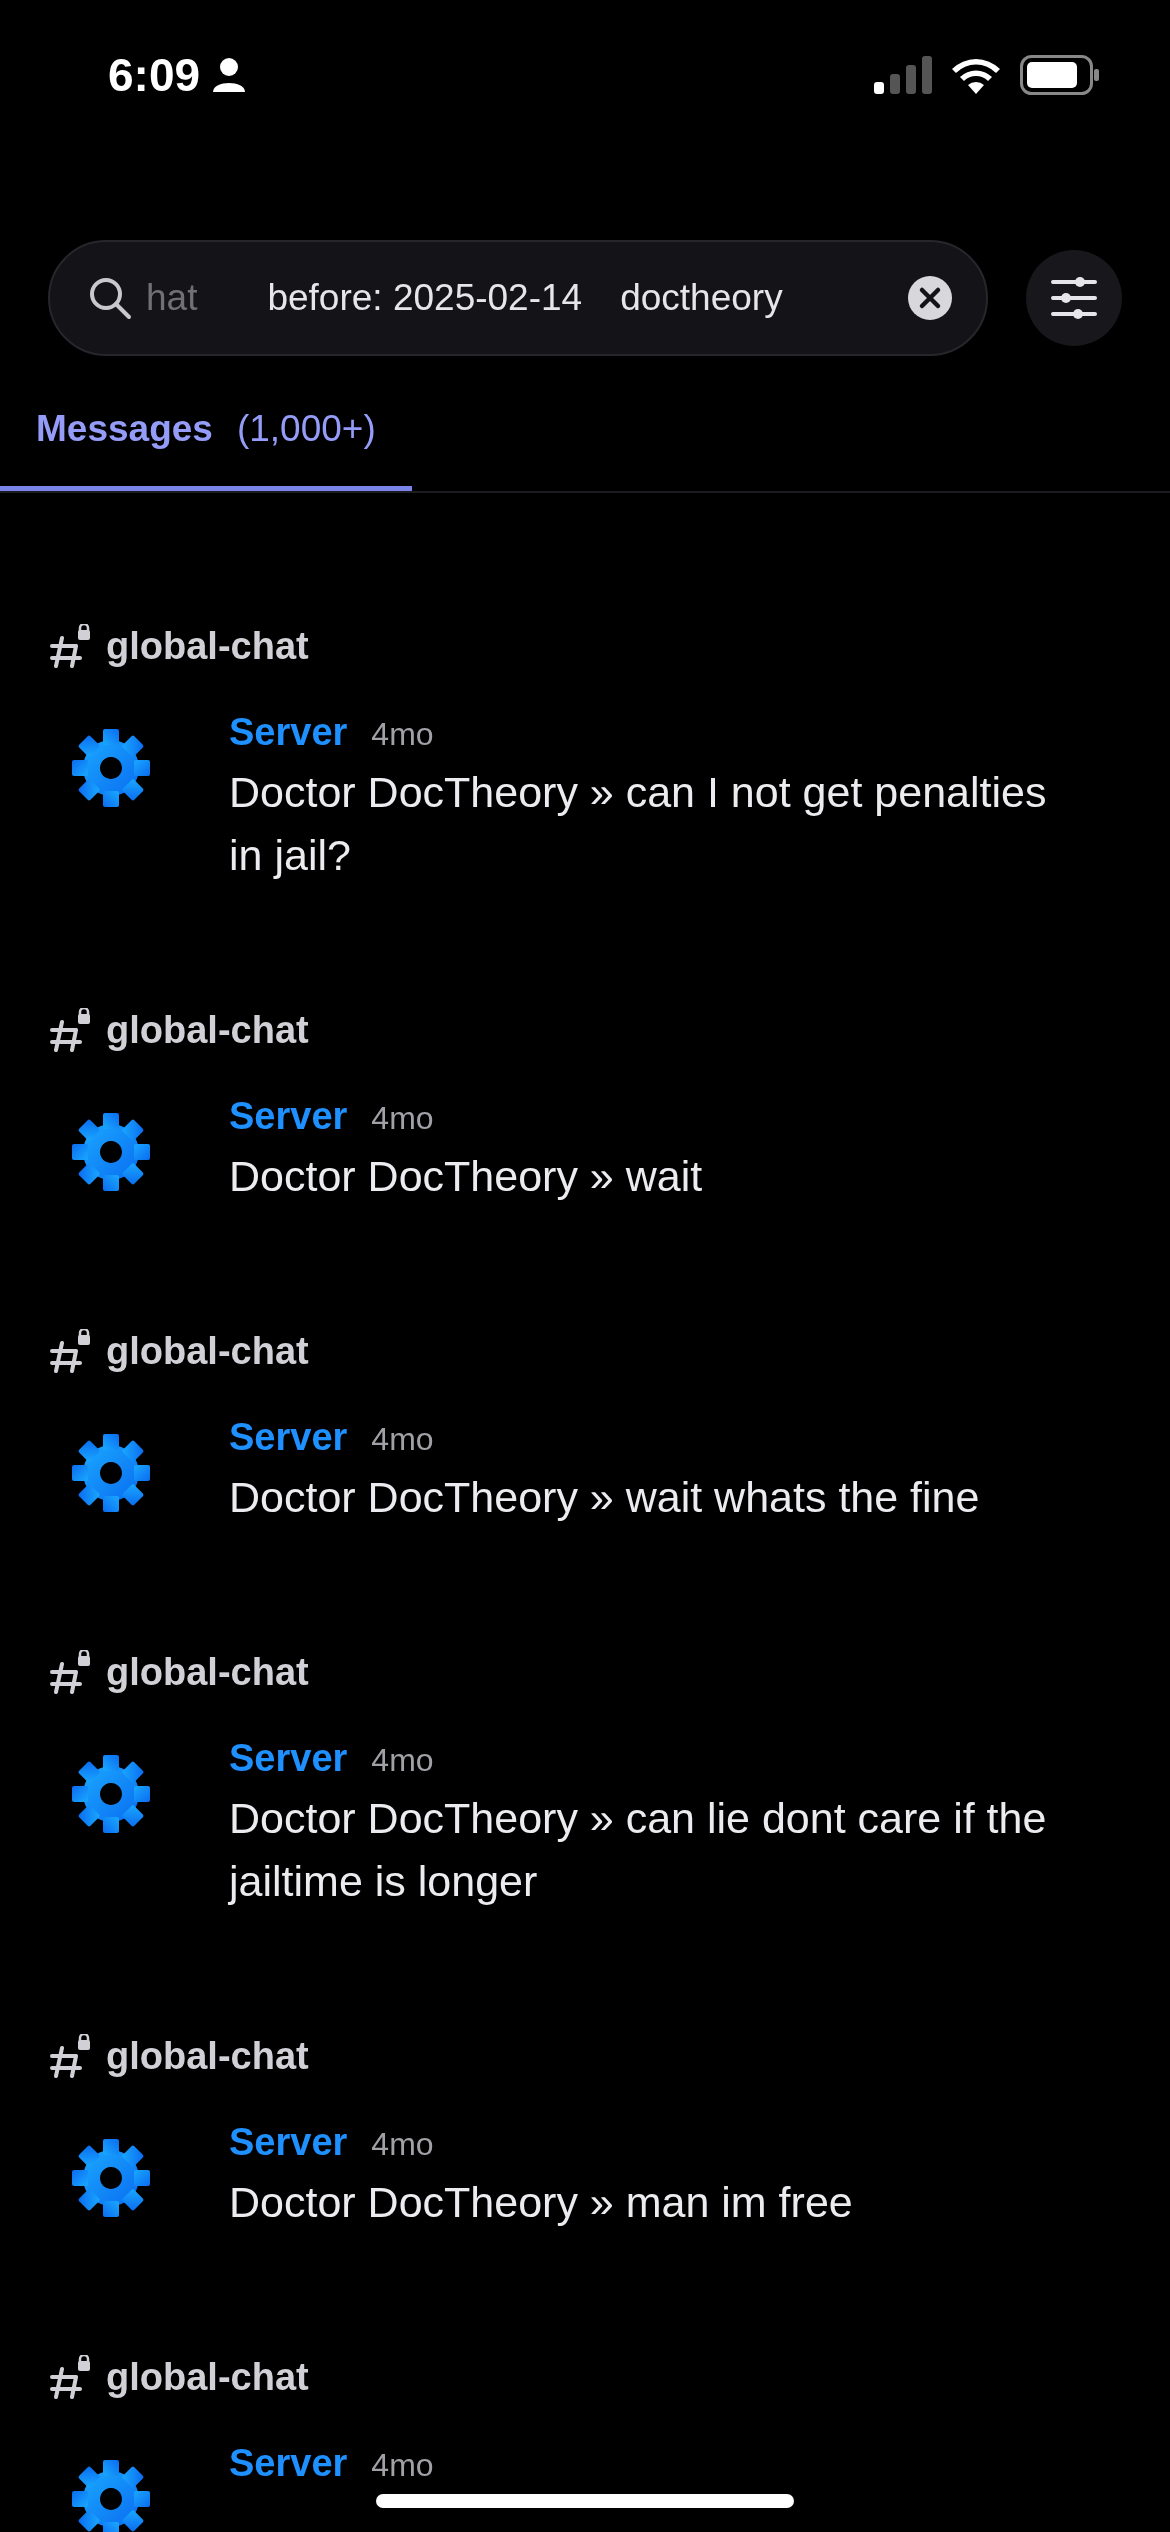  What do you see at coordinates (1074, 298) in the screenshot?
I see `sliders-icon` at bounding box center [1074, 298].